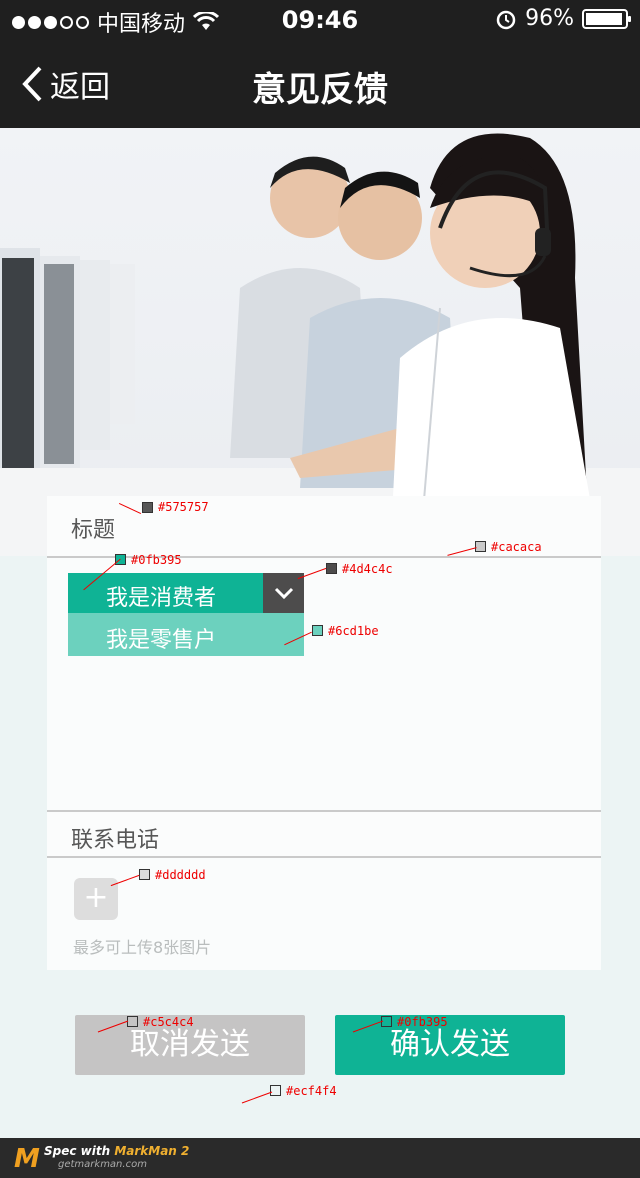  Describe the element at coordinates (284, 593) in the screenshot. I see `chevron-down-icon` at that location.